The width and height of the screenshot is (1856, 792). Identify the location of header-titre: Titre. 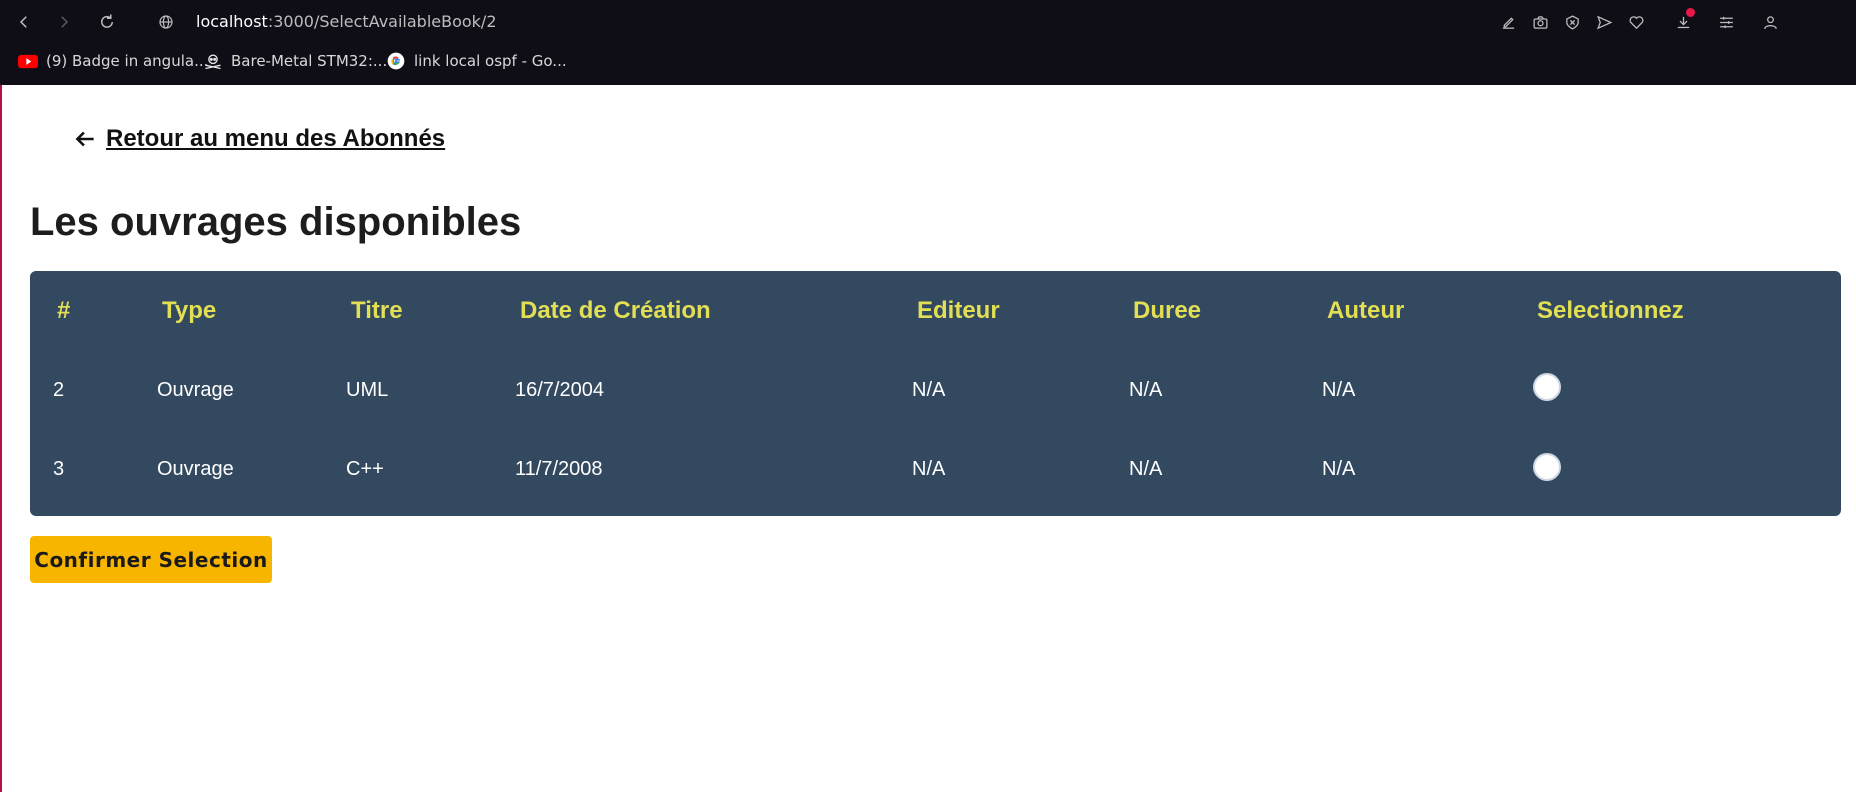
(377, 310).